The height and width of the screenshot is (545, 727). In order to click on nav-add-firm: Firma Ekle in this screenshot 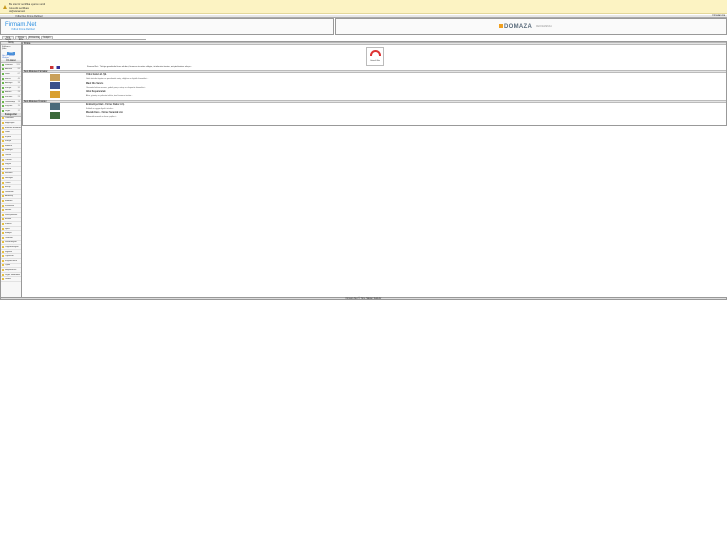, I will do `click(21, 38)`.